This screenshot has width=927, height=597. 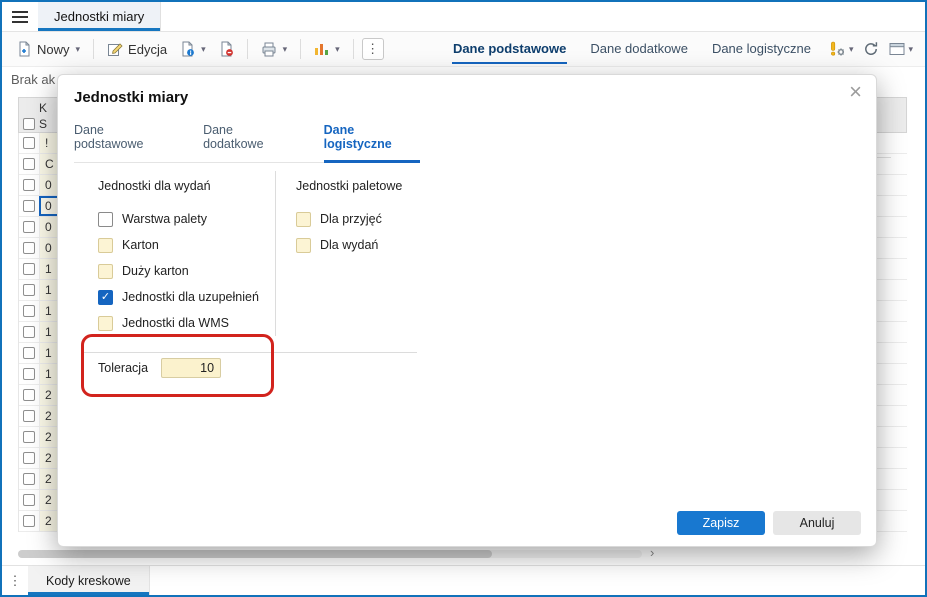 What do you see at coordinates (193, 49) in the screenshot?
I see `document-info-button: ▾` at bounding box center [193, 49].